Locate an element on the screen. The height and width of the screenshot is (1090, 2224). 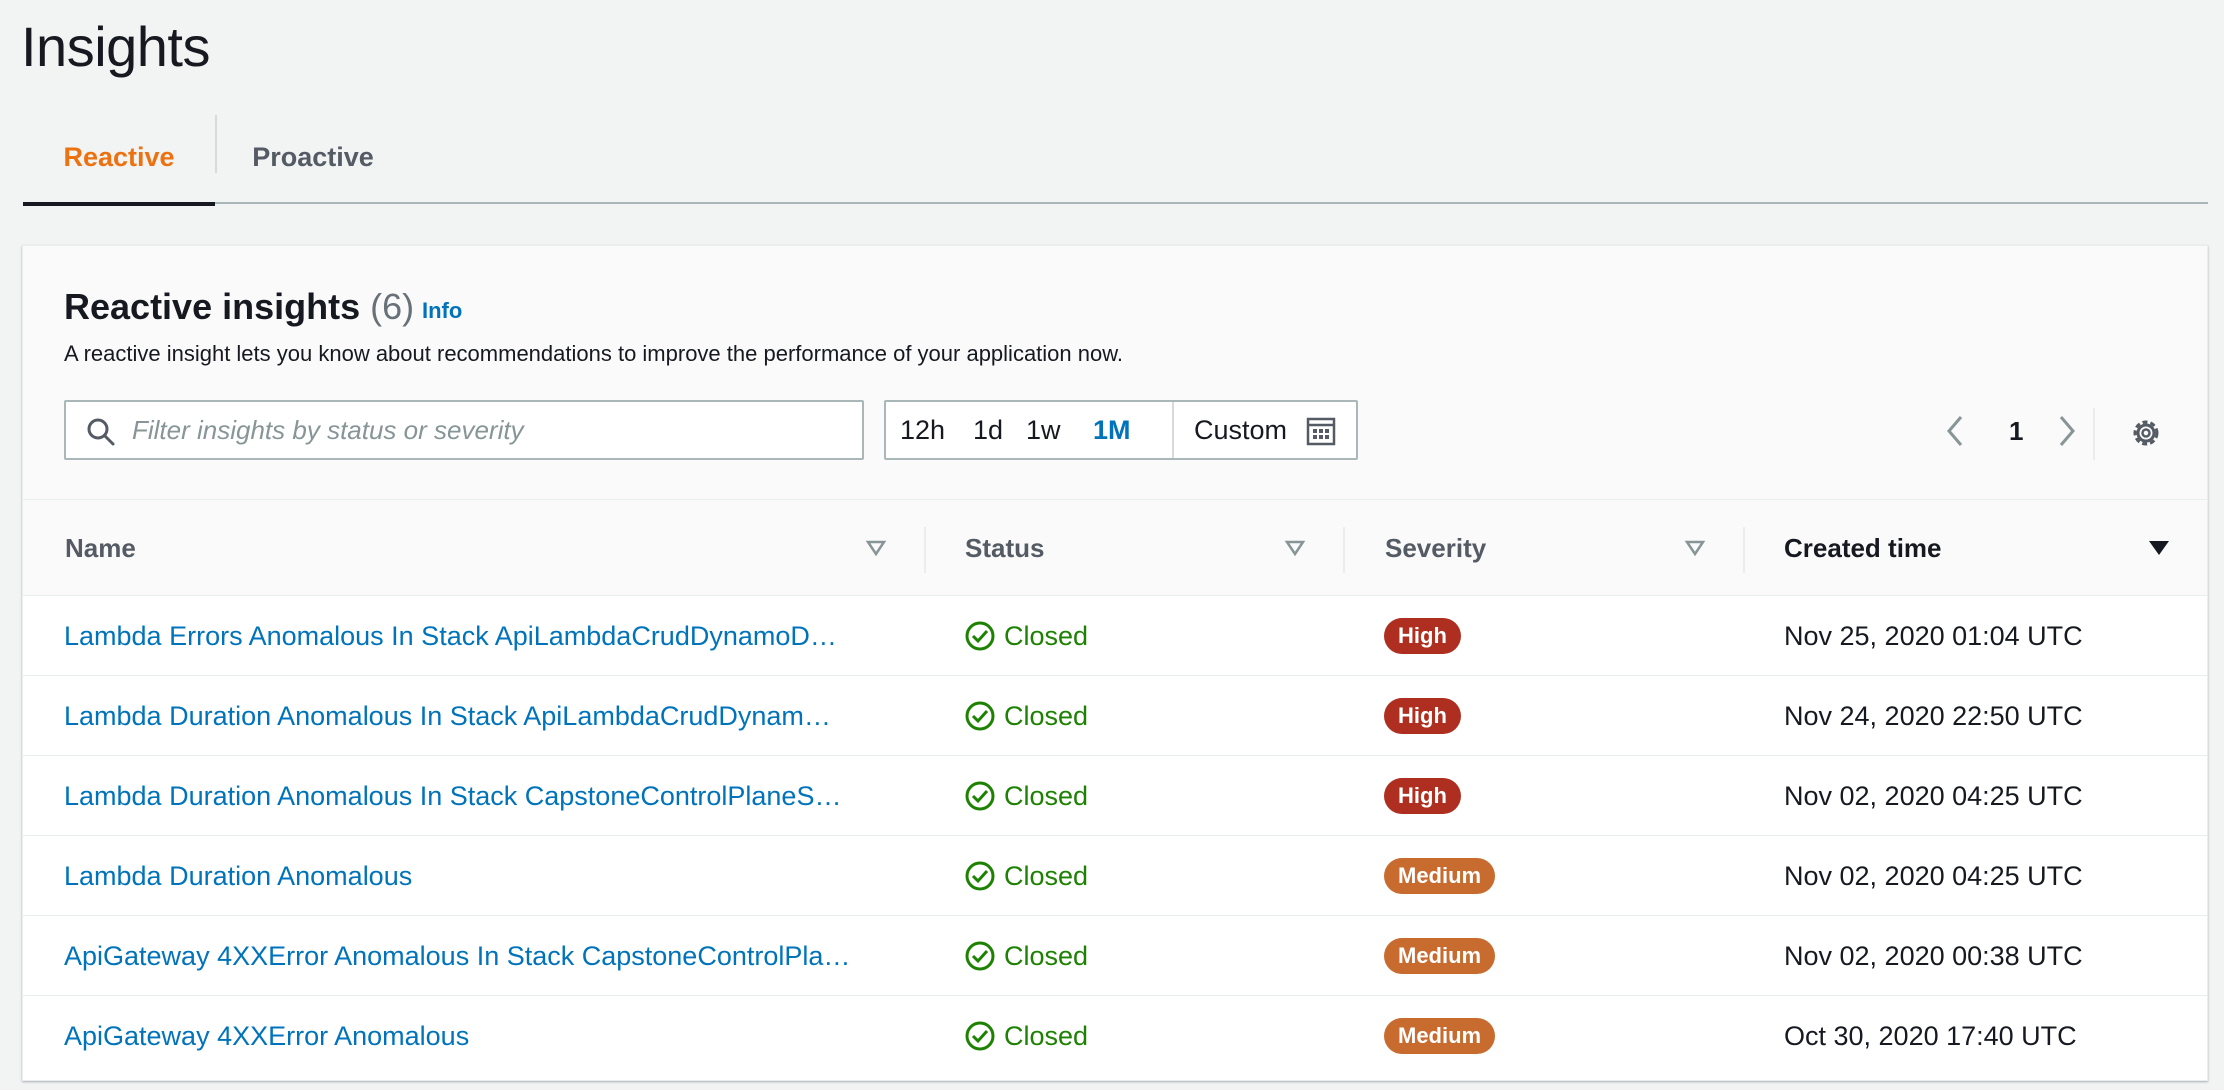
created-time: Nov 24, 2020 22:50 UTC is located at coordinates (1933, 715).